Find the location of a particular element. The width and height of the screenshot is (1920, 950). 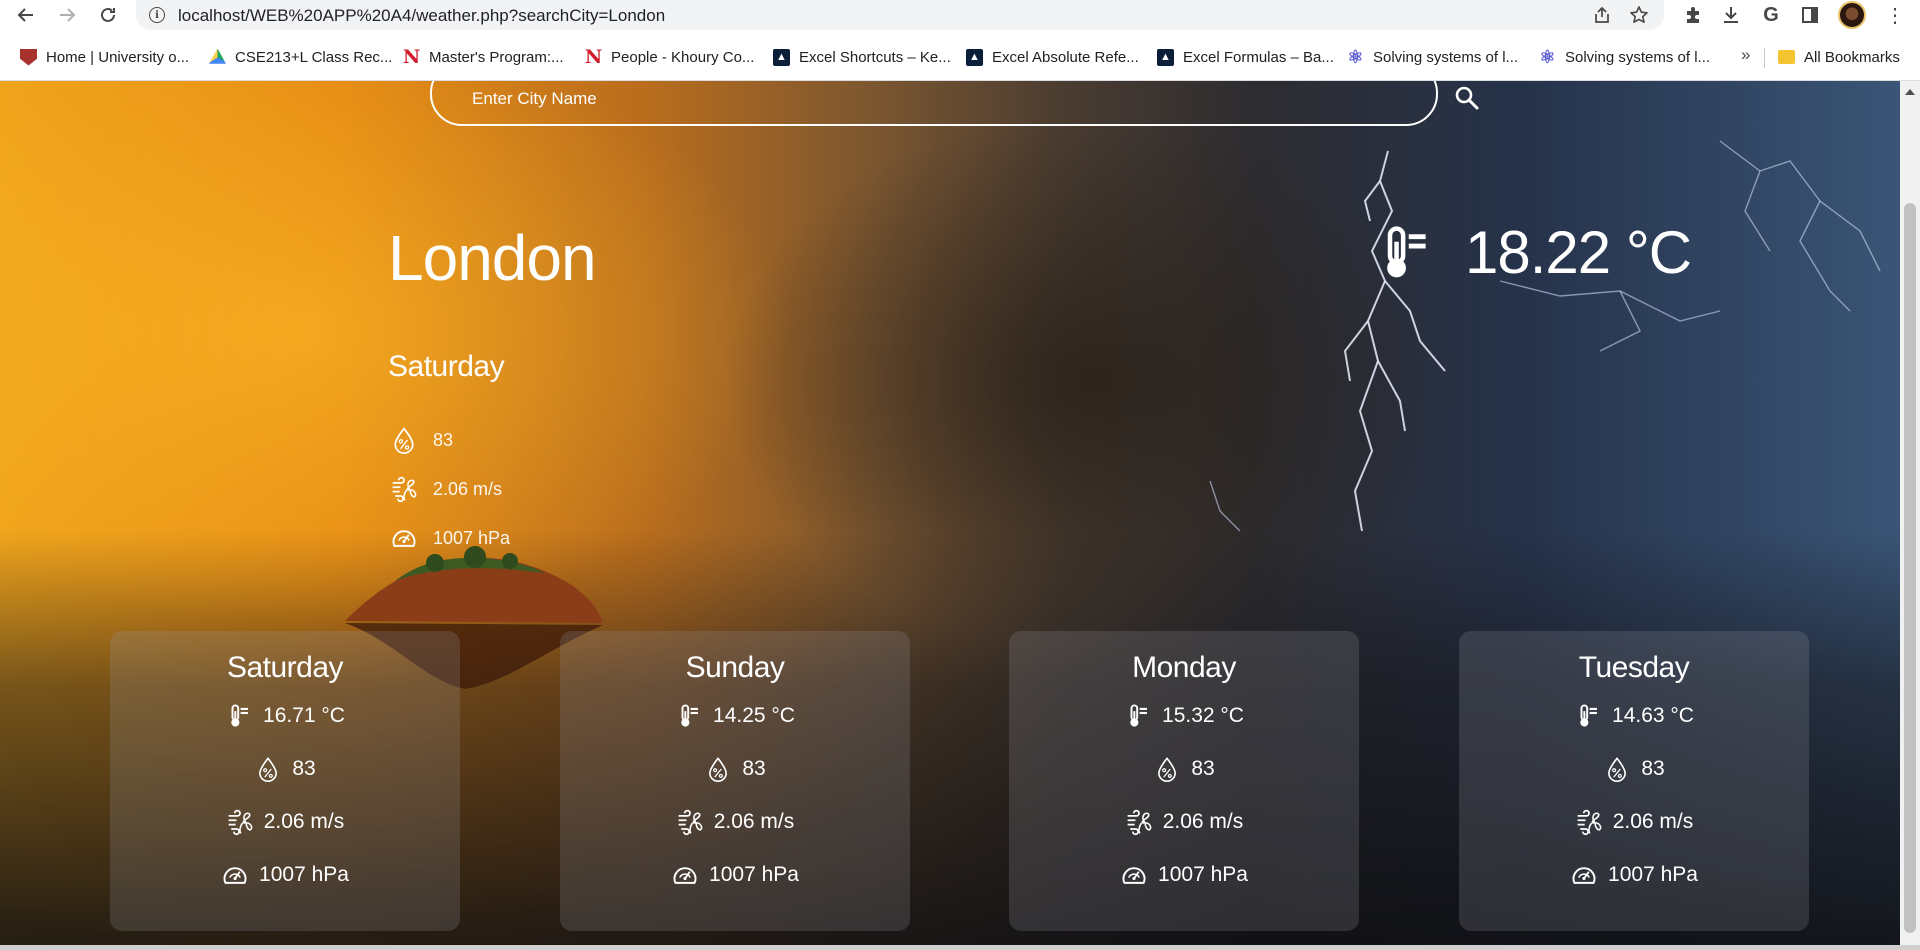

forecast-day: Tuesday is located at coordinates (1634, 667).